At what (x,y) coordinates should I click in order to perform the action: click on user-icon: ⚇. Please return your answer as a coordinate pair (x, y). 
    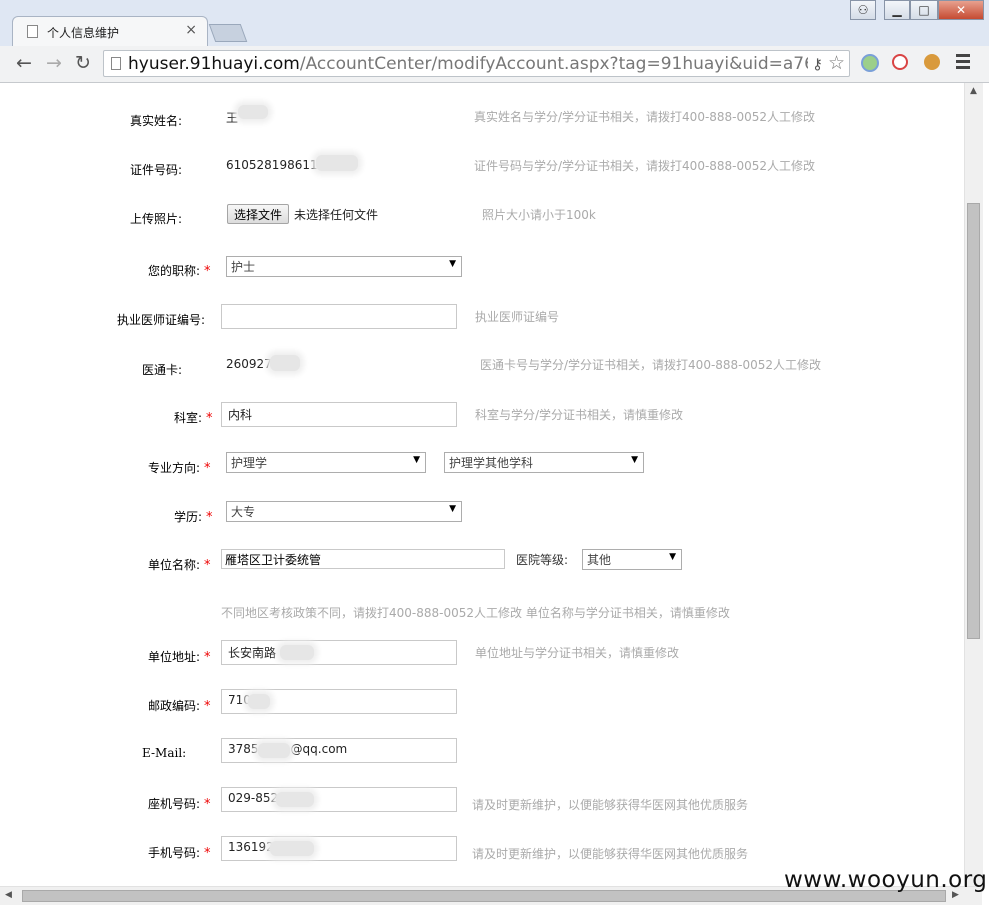
    Looking at the image, I should click on (863, 10).